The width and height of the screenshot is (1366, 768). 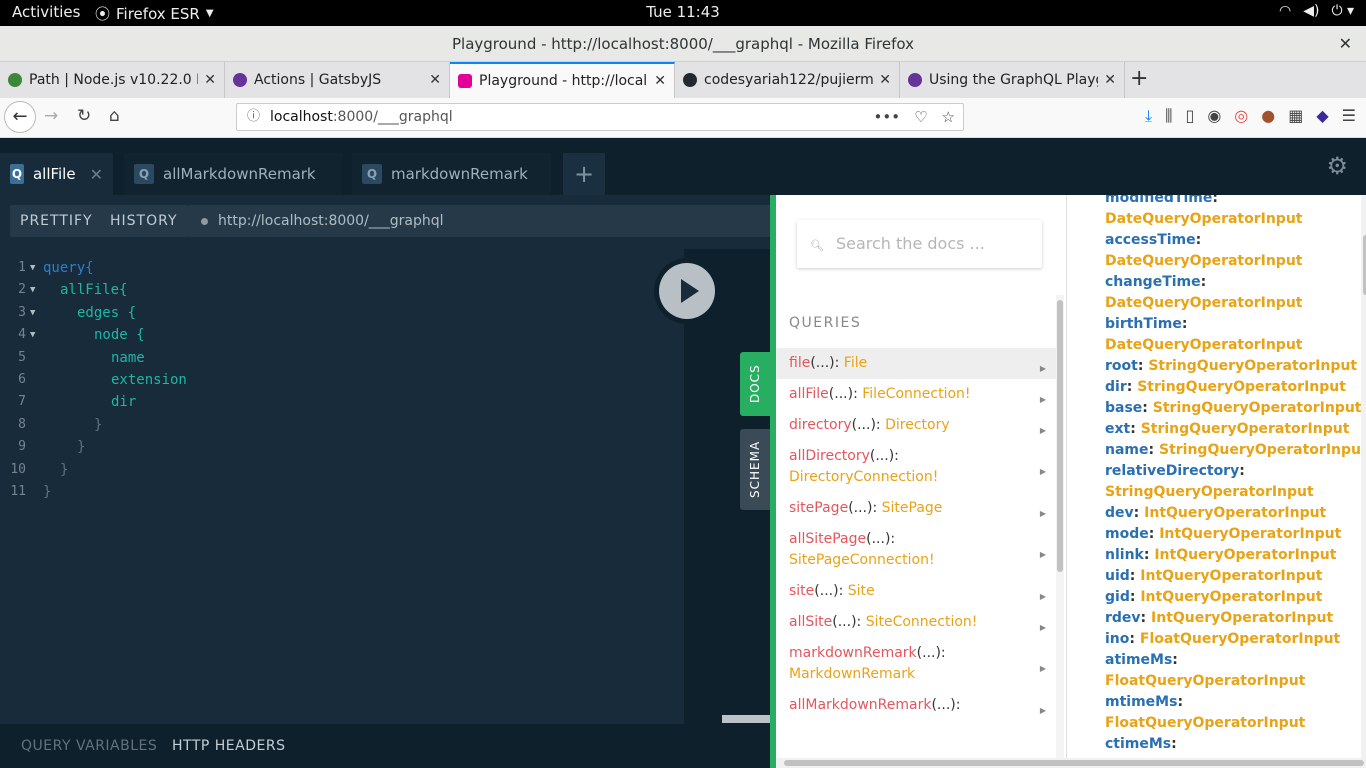 I want to click on browser-tab-active: Playground - http://localh ✕, so click(x=562, y=80).